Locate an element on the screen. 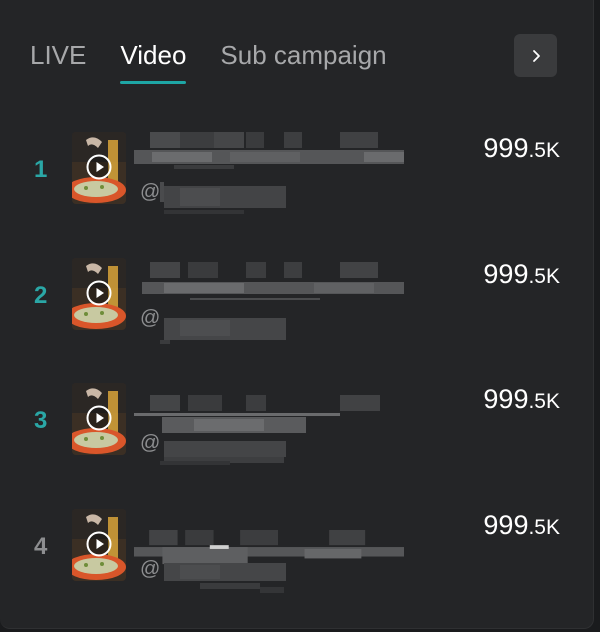  list-item: 4 @ 999.5K is located at coordinates (297, 551).